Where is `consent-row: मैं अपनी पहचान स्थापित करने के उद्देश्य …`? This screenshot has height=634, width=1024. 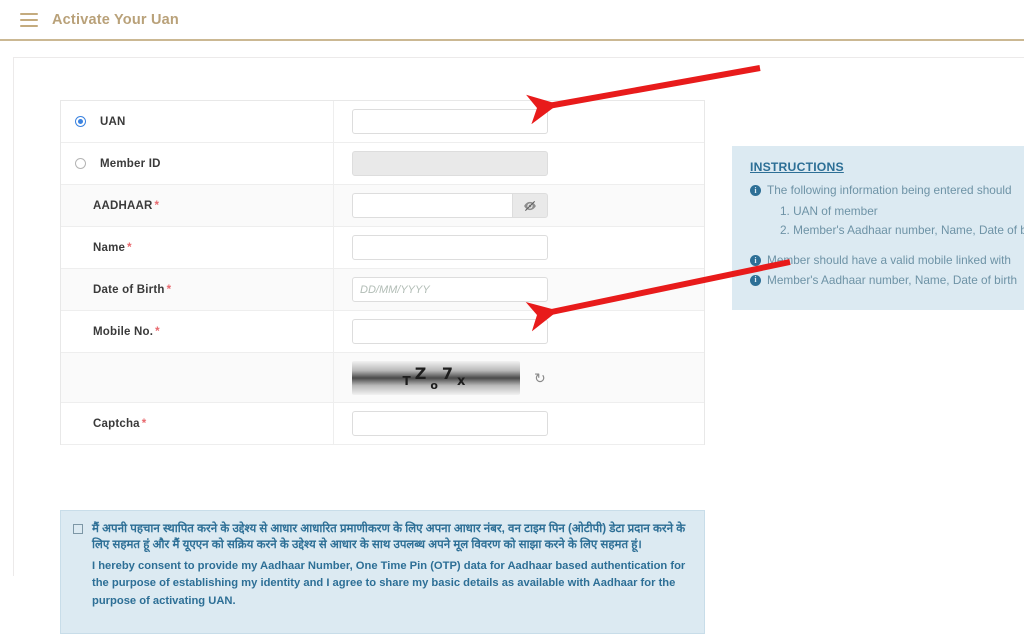
consent-row: मैं अपनी पहचान स्थापित करने के उद्देश्य … is located at coordinates (381, 537).